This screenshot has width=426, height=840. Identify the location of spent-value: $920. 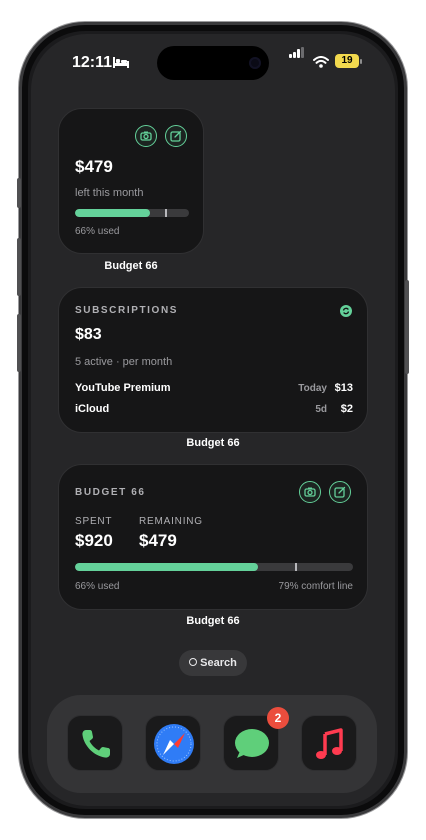
(94, 540).